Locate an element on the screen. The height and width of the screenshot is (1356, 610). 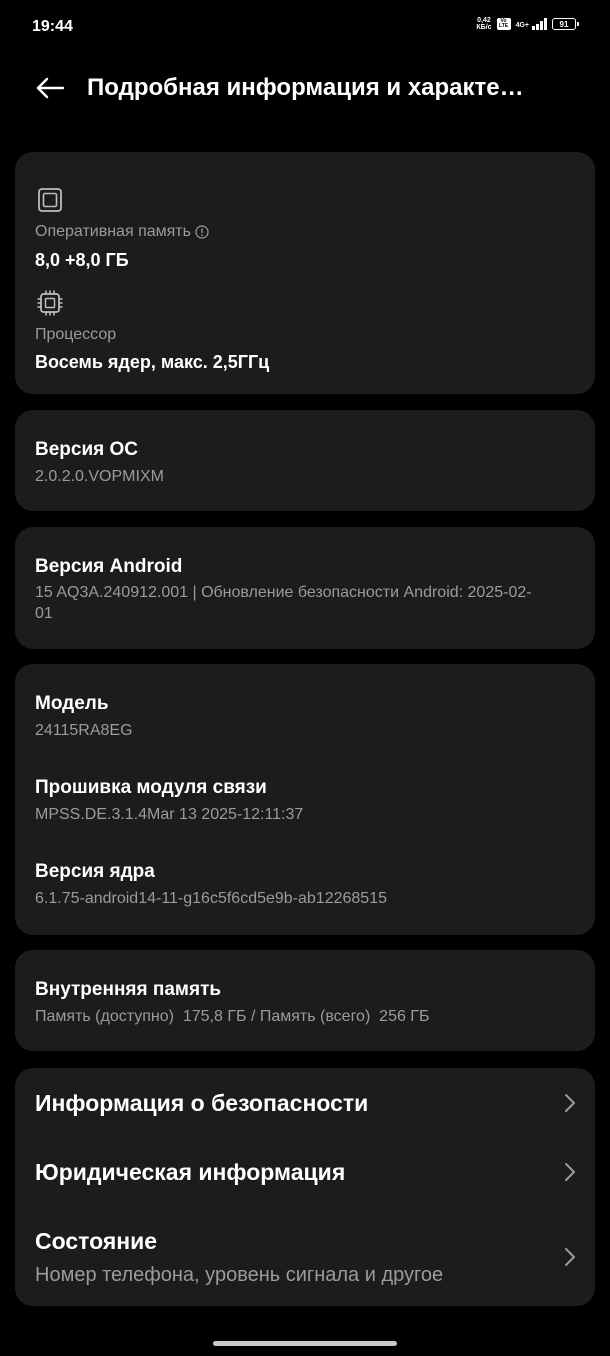
status-time: 19:44 is located at coordinates (52, 26).